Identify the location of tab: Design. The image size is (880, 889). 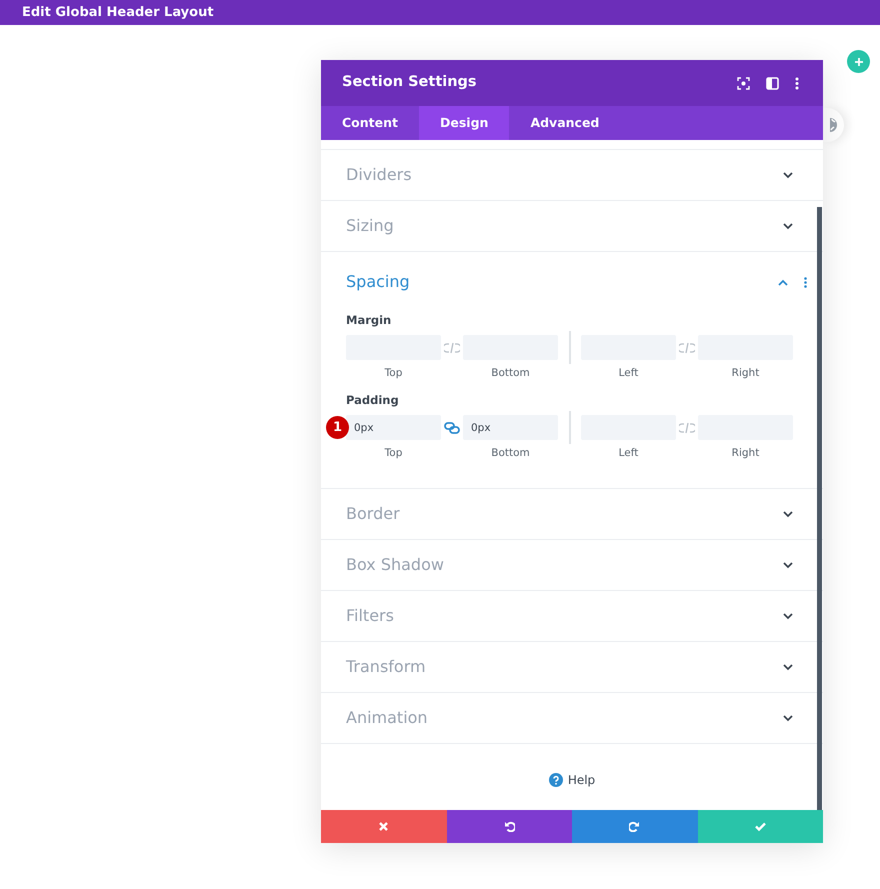
(464, 123).